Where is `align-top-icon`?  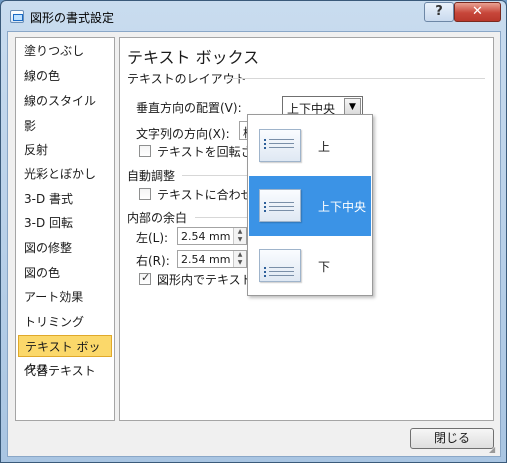 align-top-icon is located at coordinates (280, 145).